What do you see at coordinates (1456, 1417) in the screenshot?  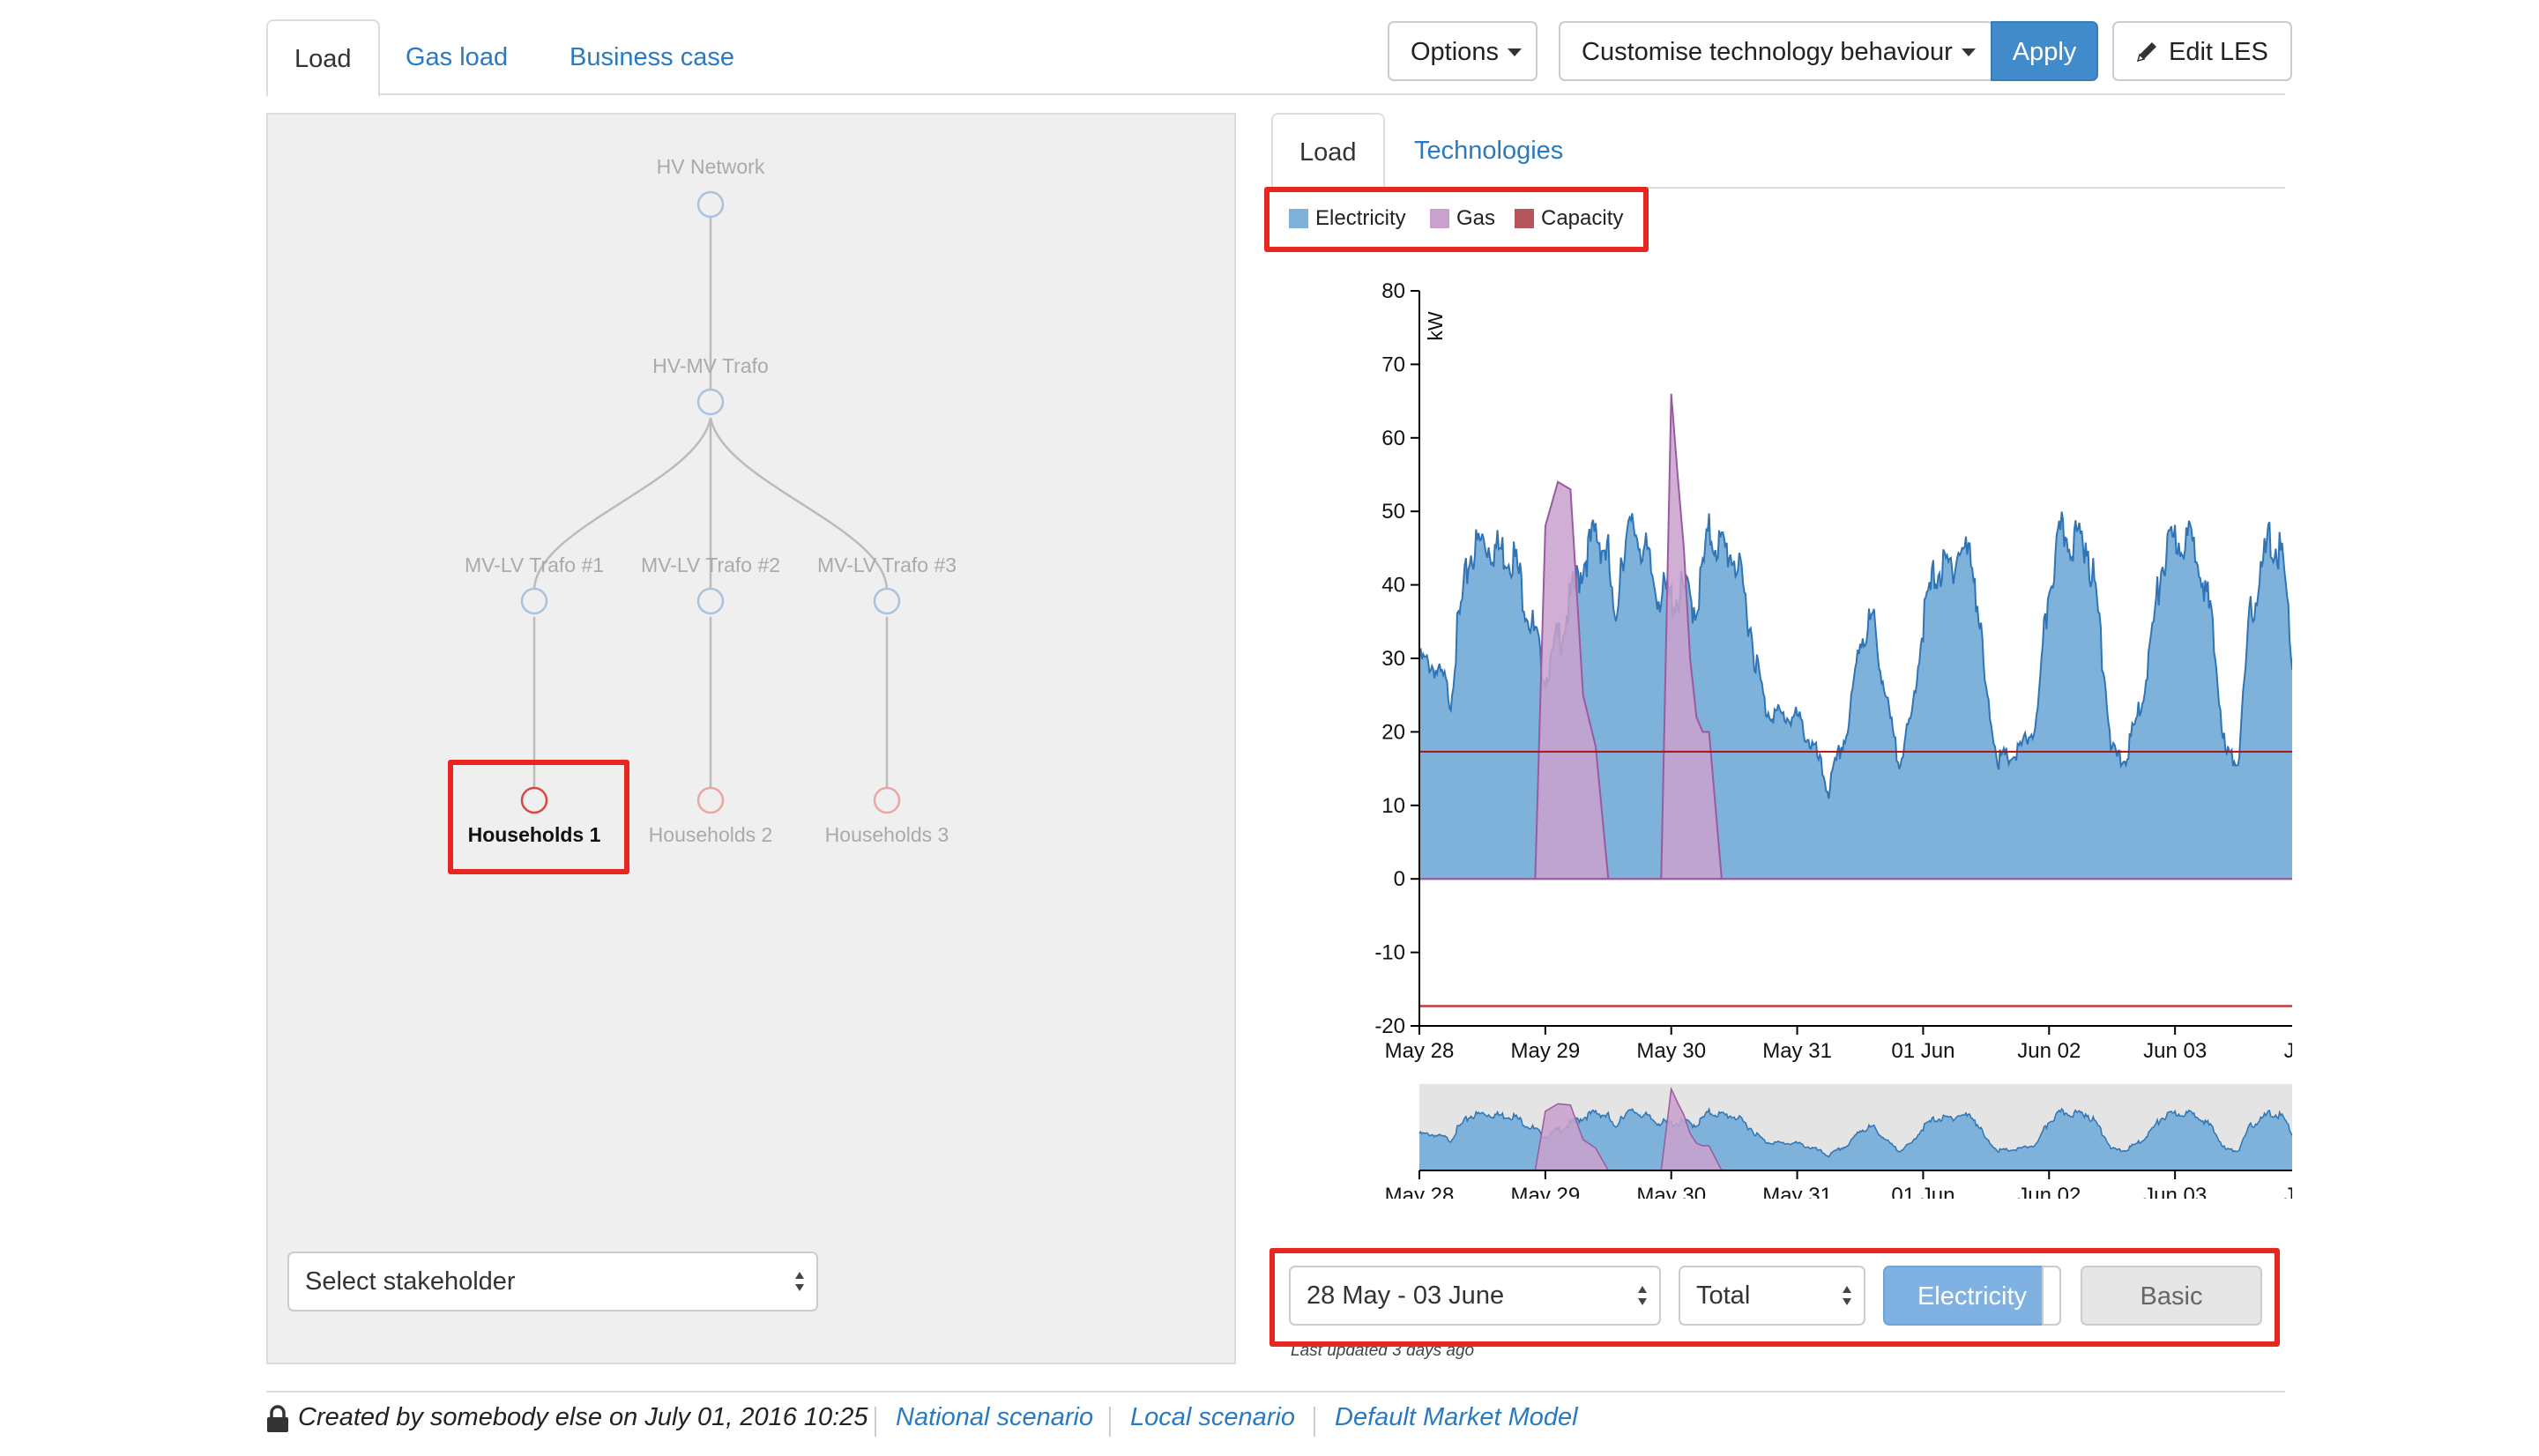 I see `default-market-model-link: Default Market Model` at bounding box center [1456, 1417].